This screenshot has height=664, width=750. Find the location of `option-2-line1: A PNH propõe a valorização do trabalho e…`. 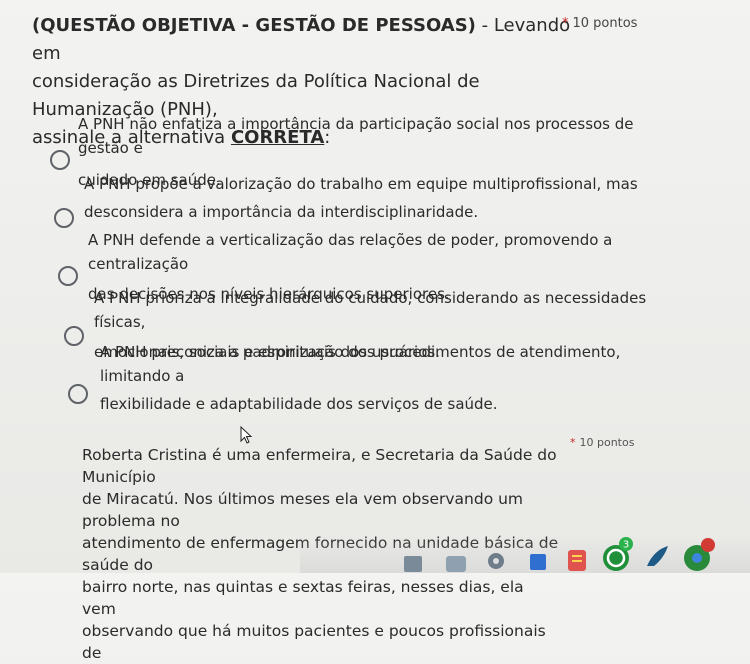

option-2-line1: A PNH propõe a valorização do trabalho e… is located at coordinates (361, 184).